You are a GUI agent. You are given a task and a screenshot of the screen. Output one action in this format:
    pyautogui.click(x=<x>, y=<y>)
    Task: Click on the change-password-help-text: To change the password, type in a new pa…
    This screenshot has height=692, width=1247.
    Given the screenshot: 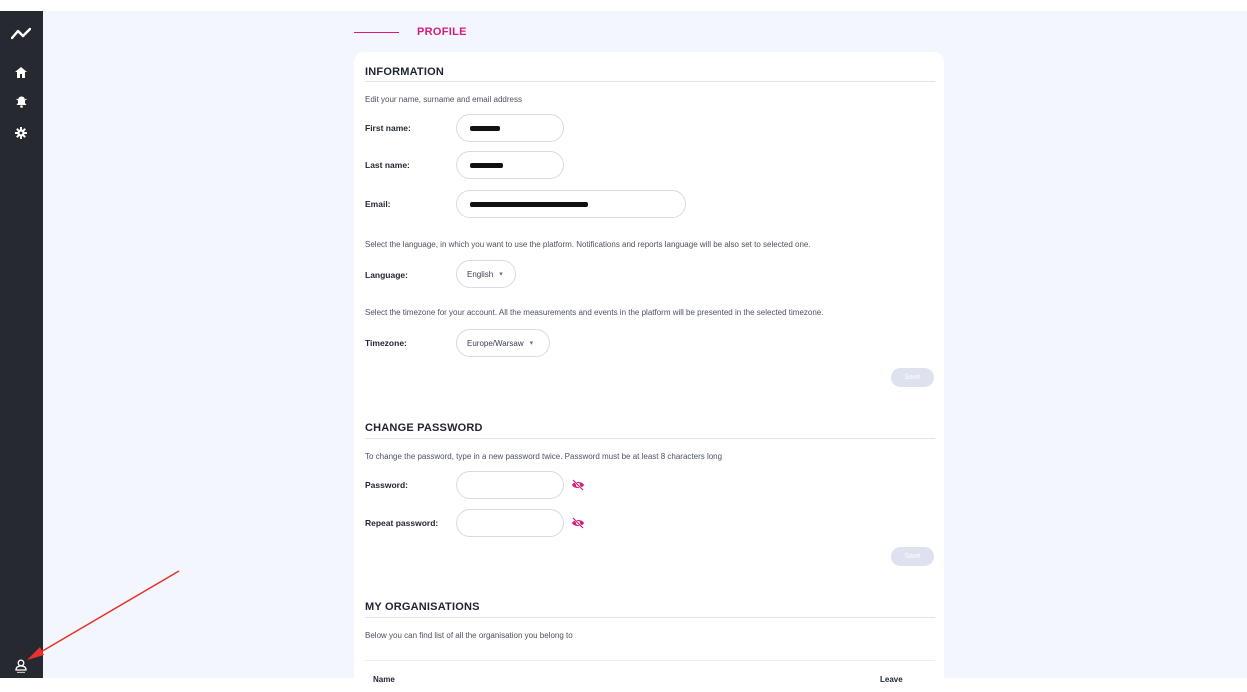 What is the action you would take?
    pyautogui.click(x=544, y=456)
    